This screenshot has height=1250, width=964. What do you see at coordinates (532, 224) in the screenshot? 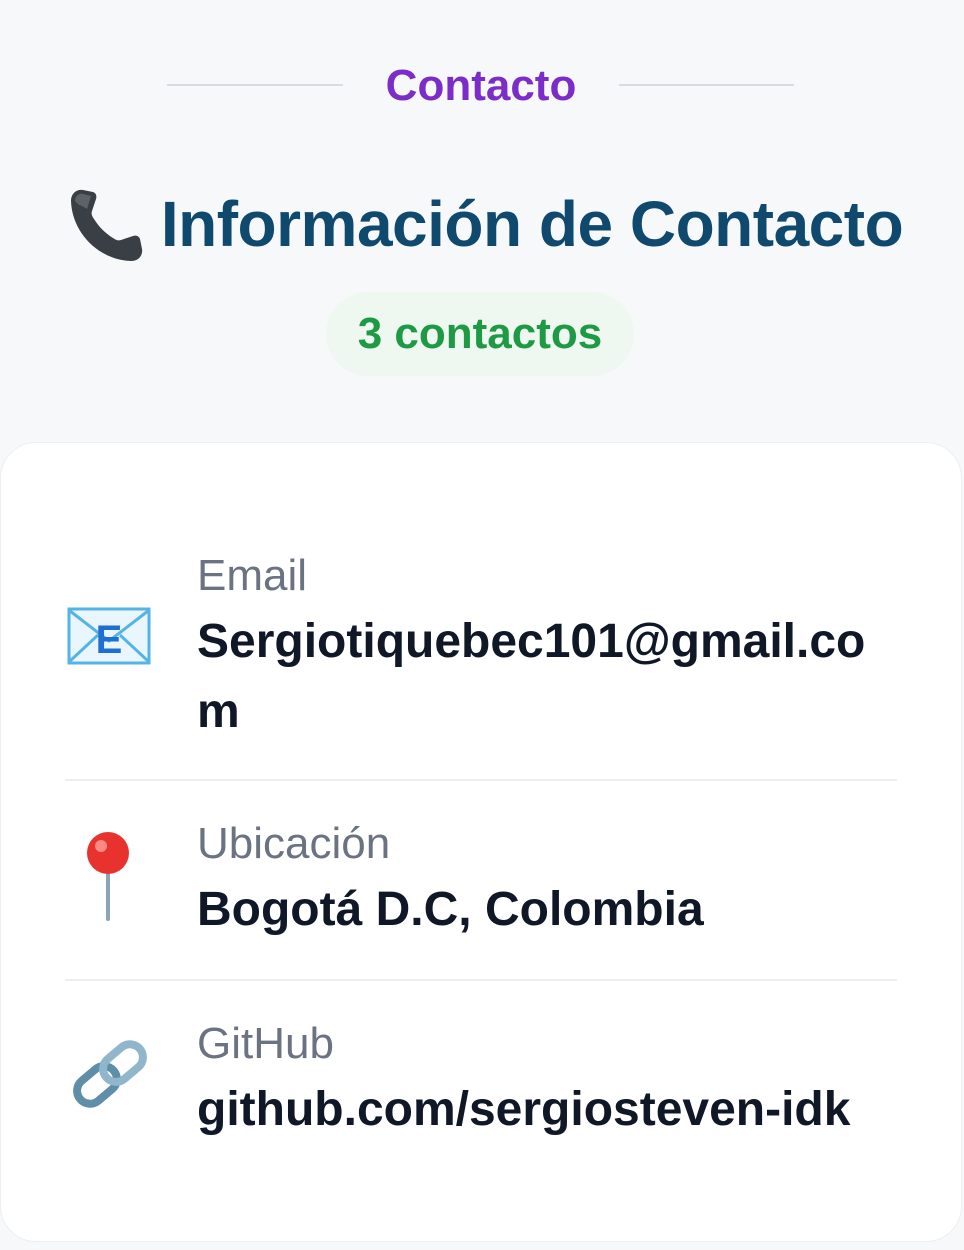
I see `page-title: Información de Contacto` at bounding box center [532, 224].